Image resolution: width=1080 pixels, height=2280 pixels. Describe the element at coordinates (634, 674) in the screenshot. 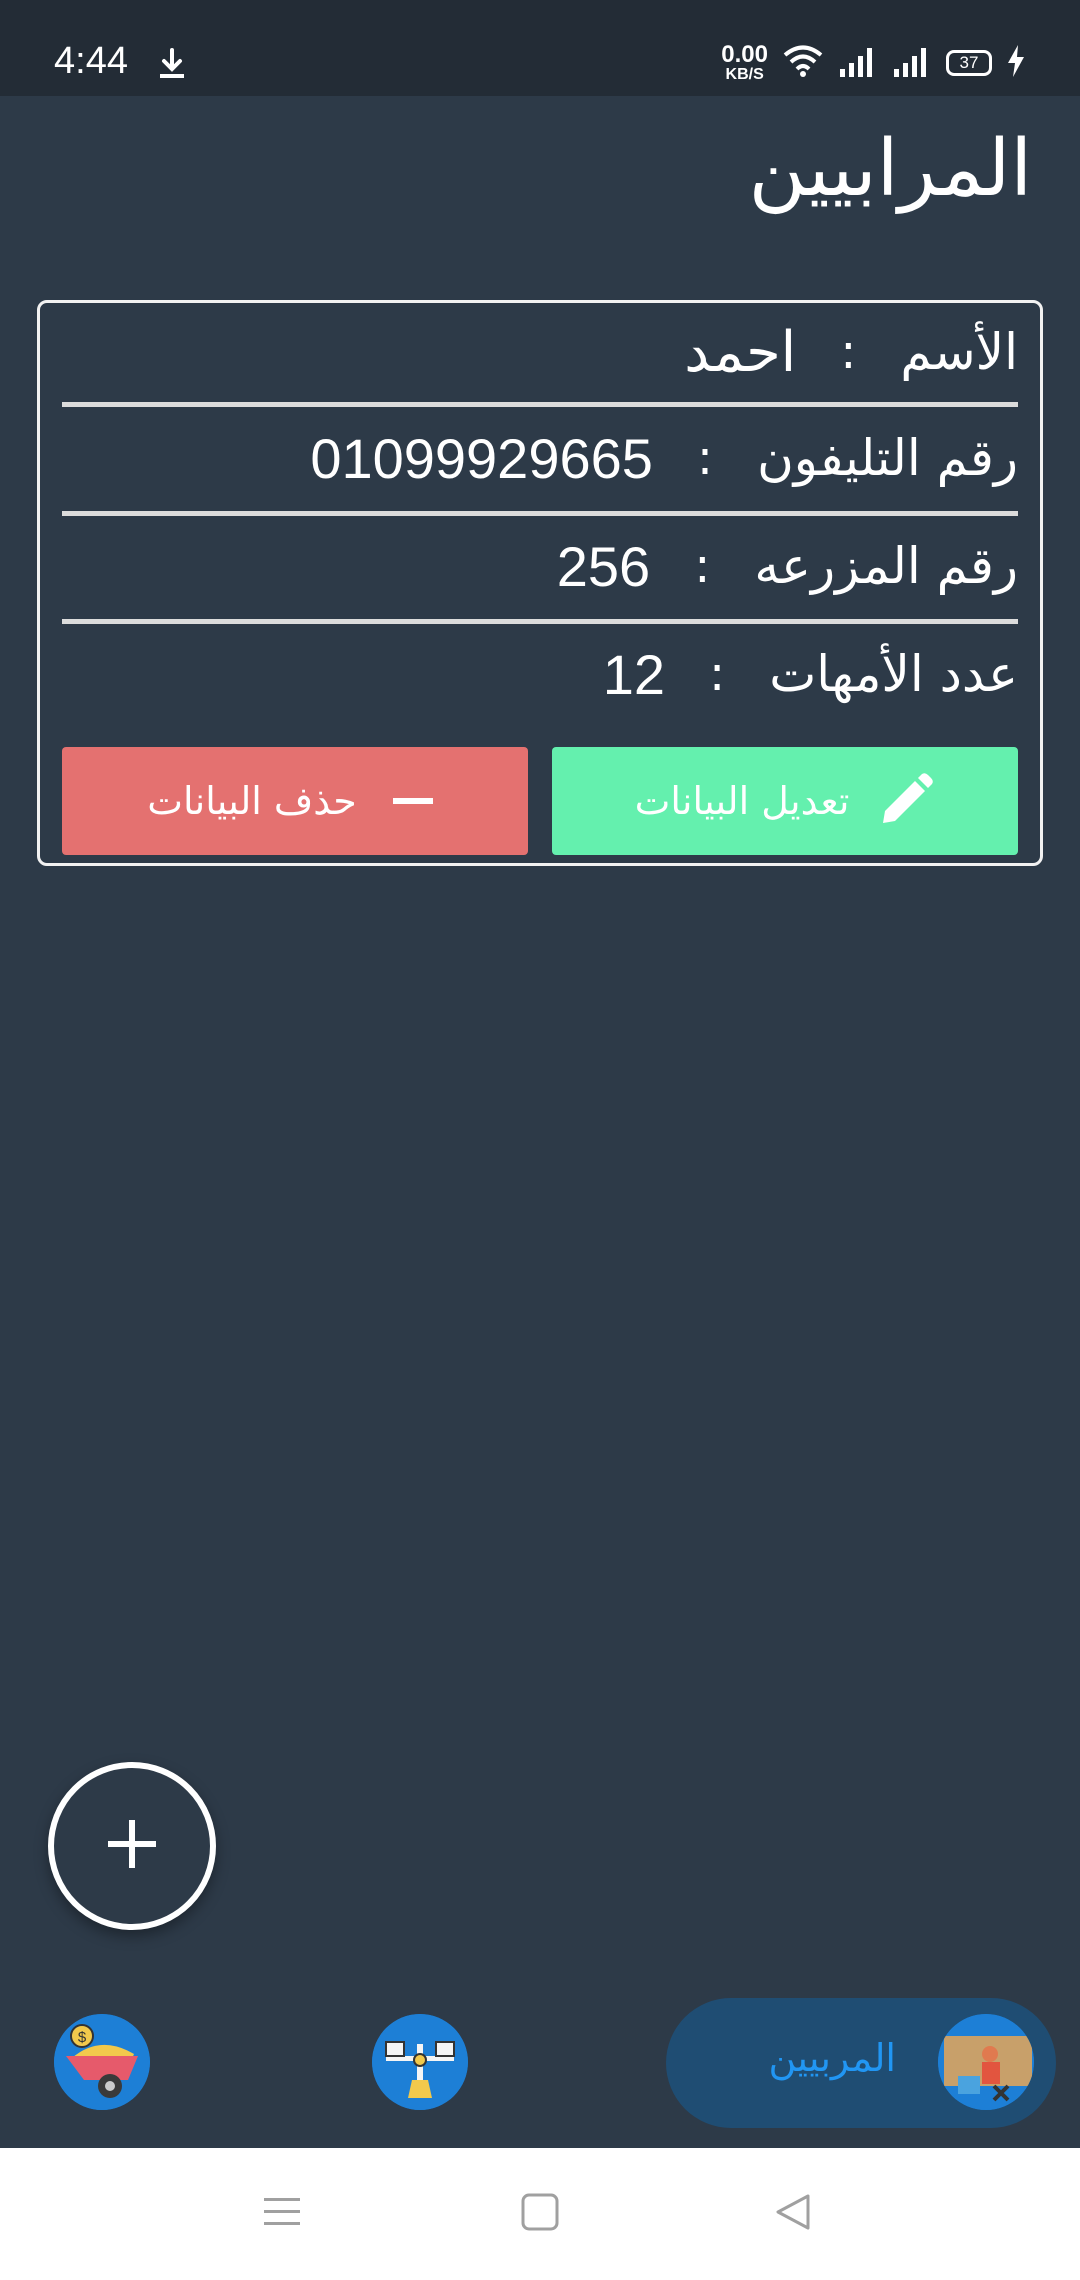

I see `mothers-value: 12` at that location.